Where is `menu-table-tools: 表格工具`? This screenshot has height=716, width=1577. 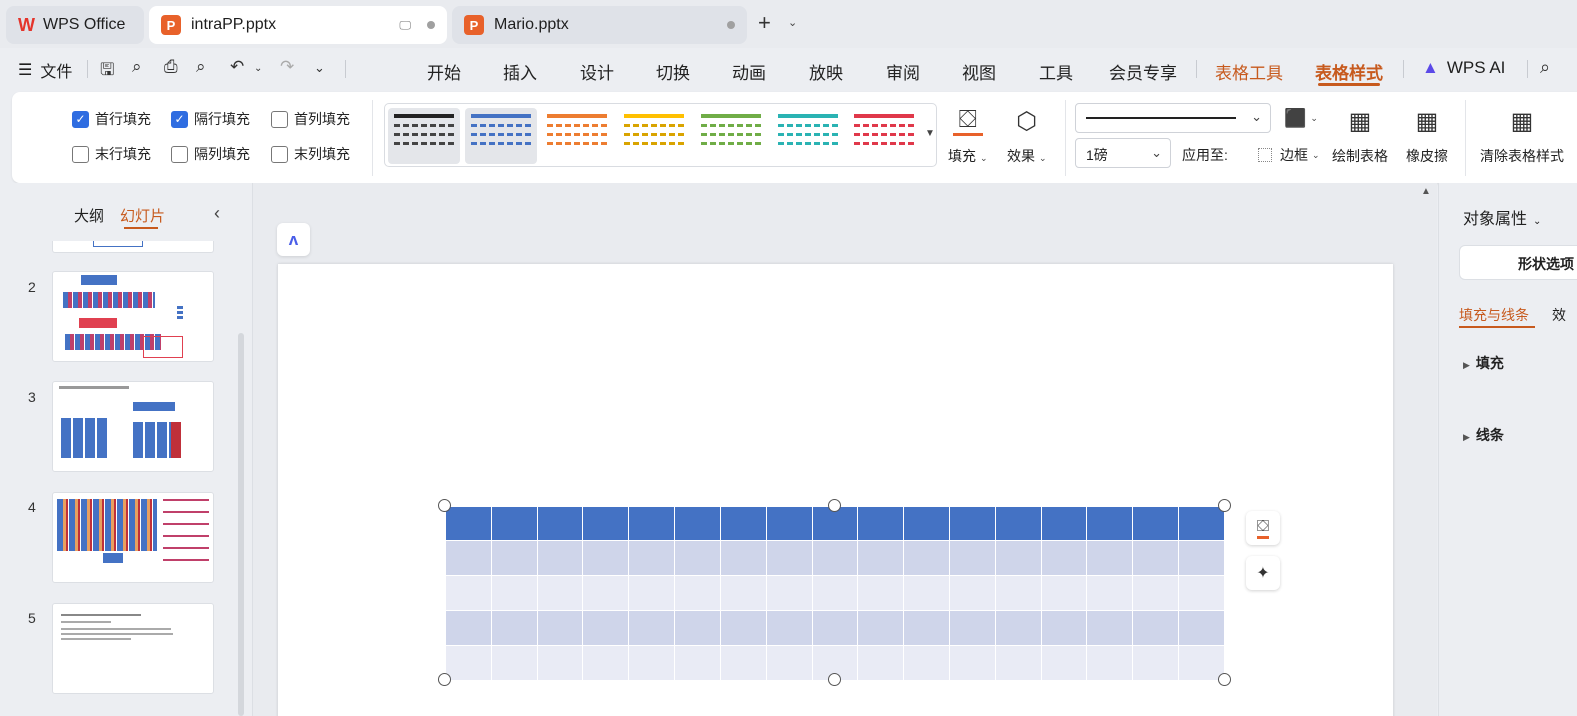 menu-table-tools: 表格工具 is located at coordinates (1249, 71).